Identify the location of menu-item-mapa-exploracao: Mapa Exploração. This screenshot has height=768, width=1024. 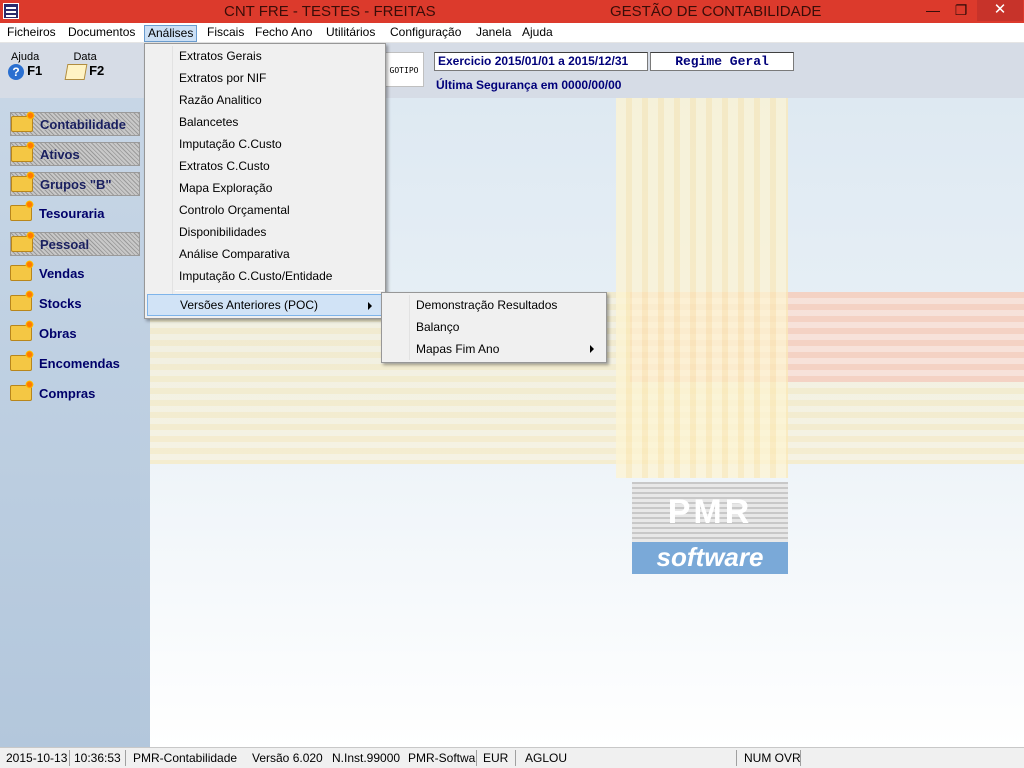
(265, 188).